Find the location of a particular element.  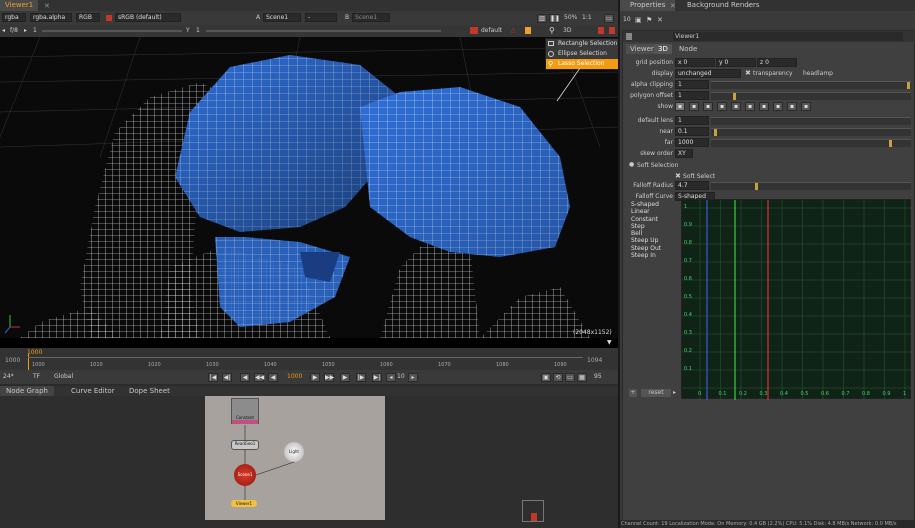

near-field: 0.1 is located at coordinates (692, 131).